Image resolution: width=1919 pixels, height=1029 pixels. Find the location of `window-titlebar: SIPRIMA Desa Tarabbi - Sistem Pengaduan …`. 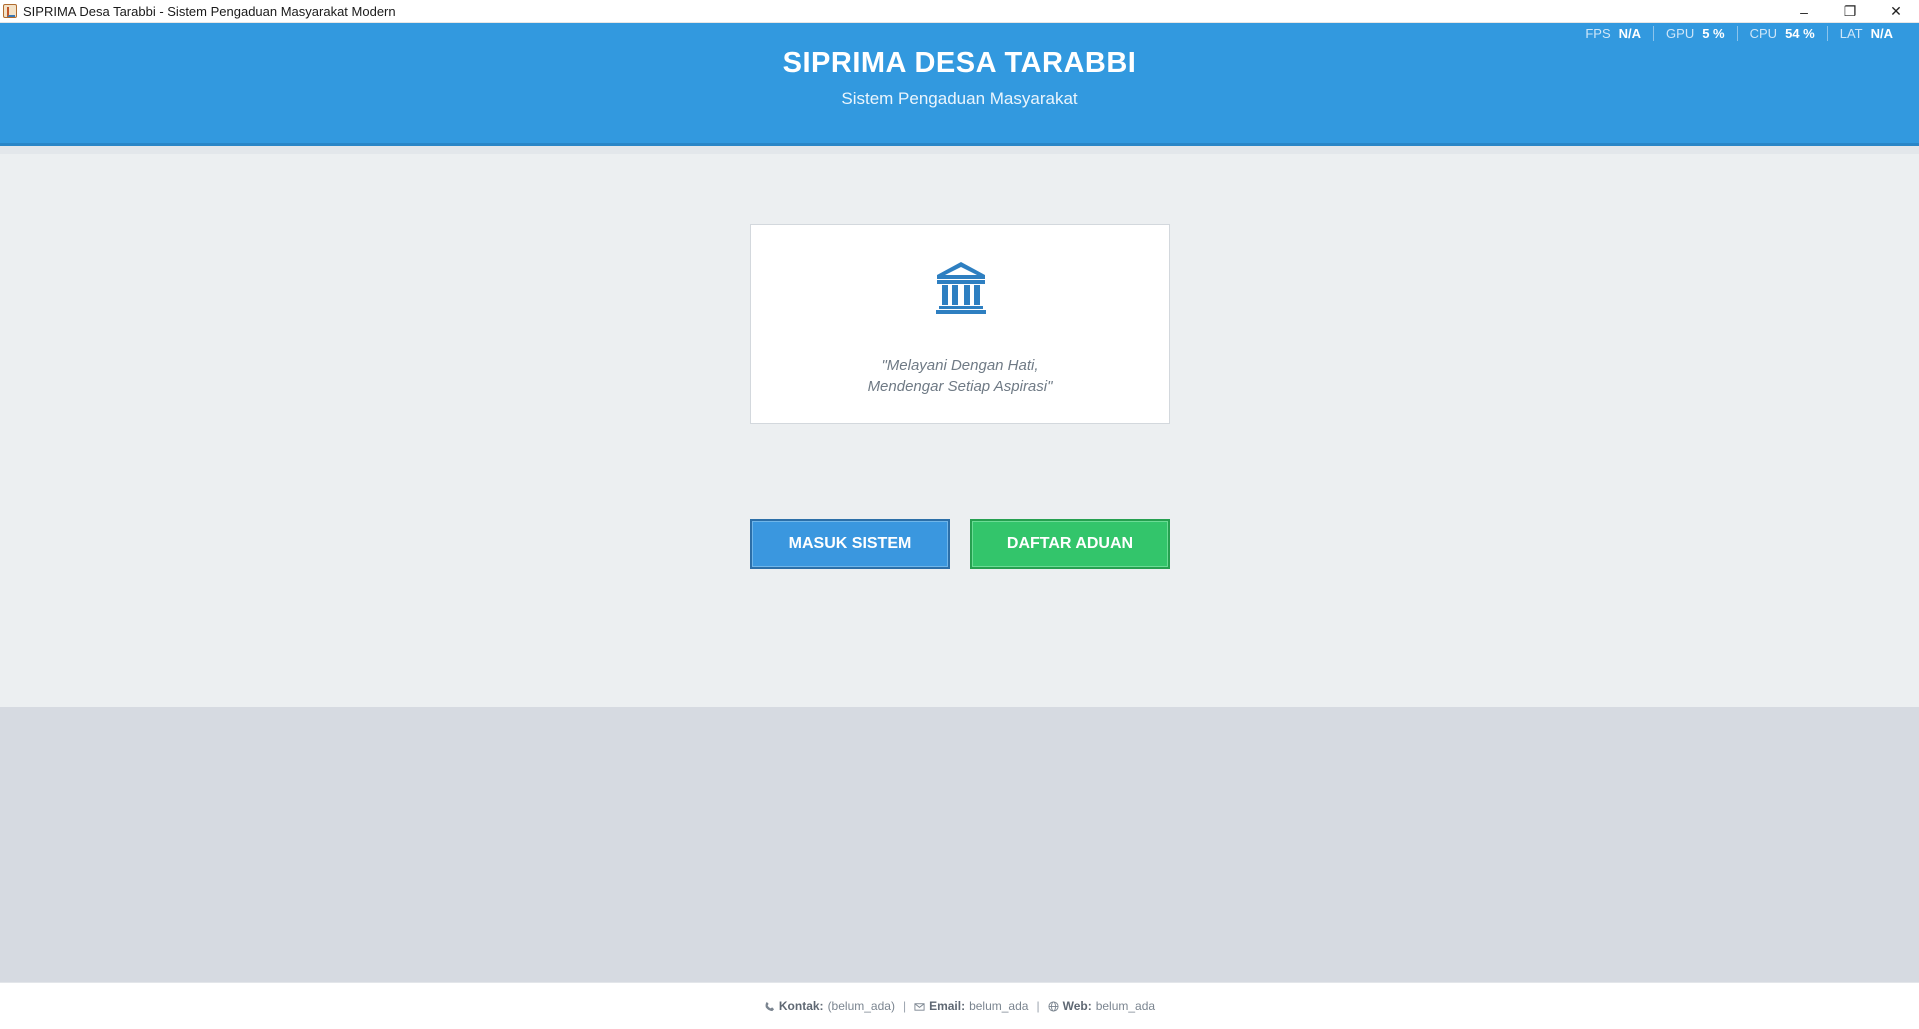

window-titlebar: SIPRIMA Desa Tarabbi - Sistem Pengaduan … is located at coordinates (959, 11).